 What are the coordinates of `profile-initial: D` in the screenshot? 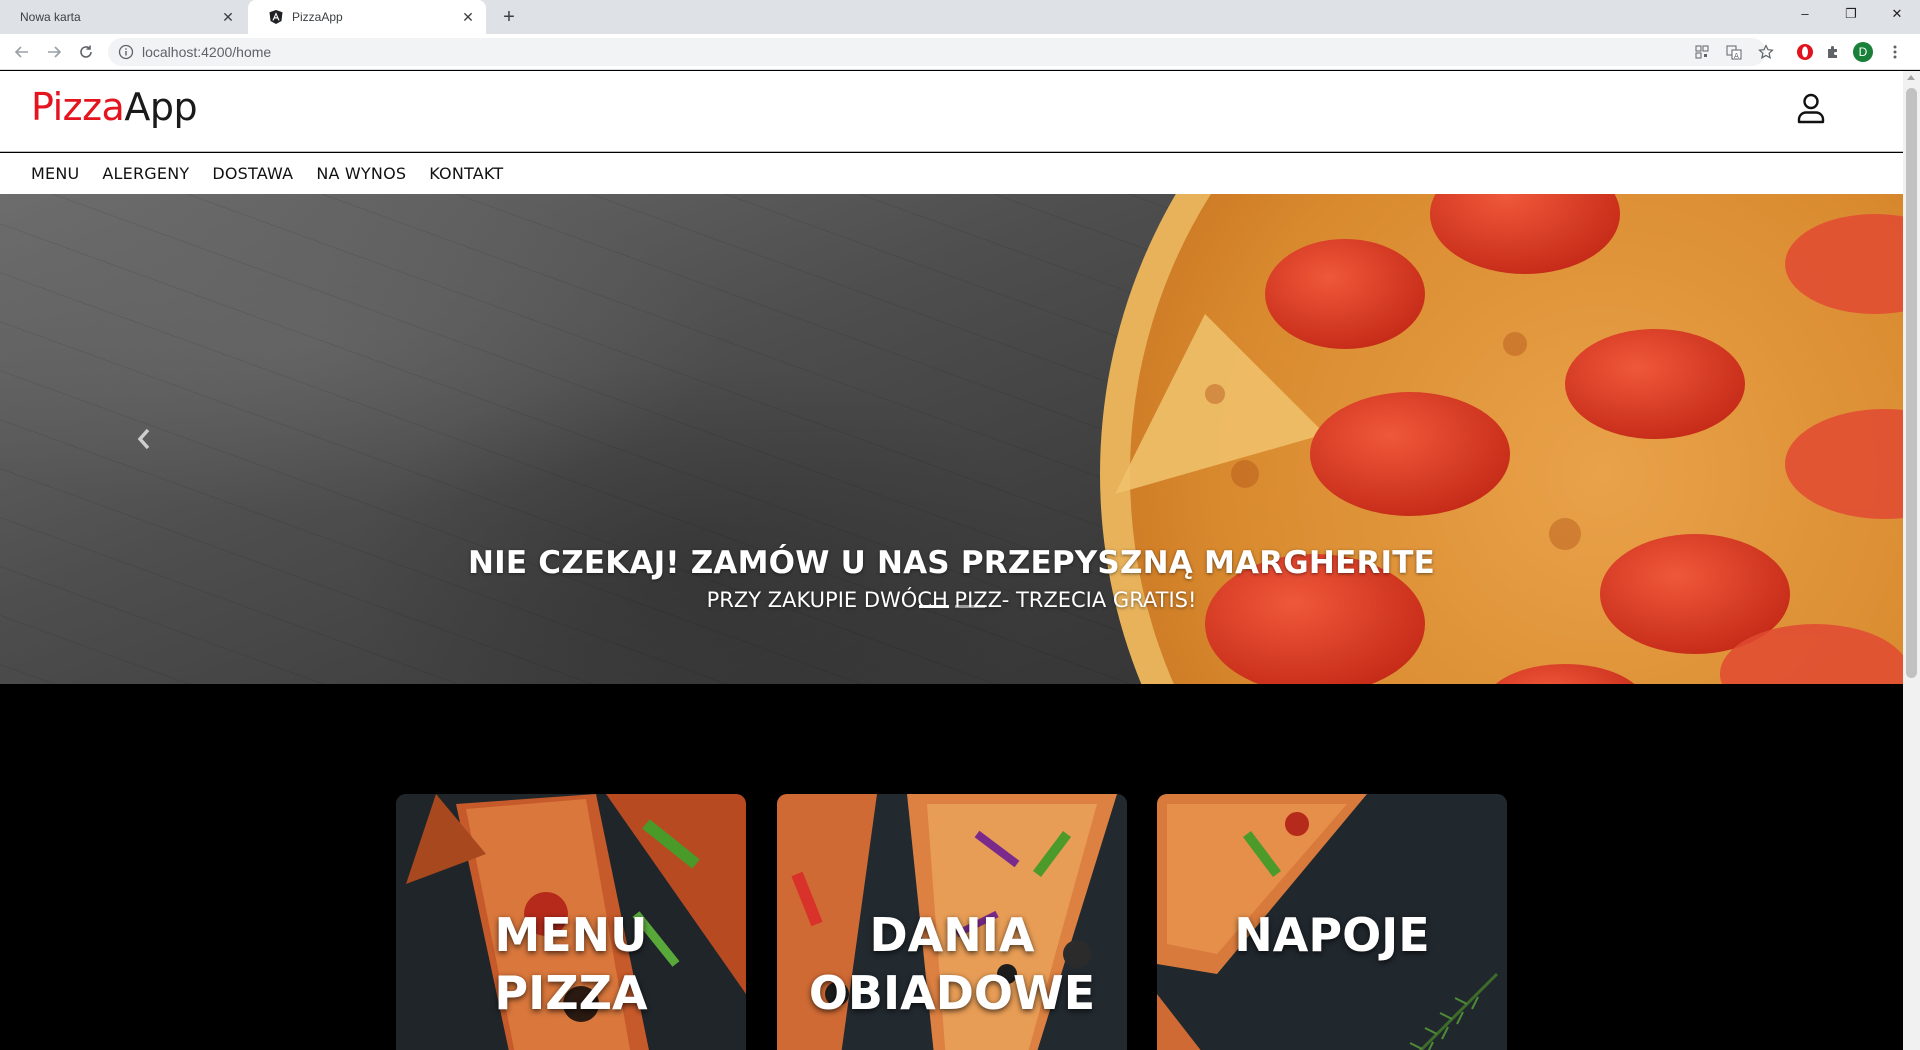 It's located at (1863, 52).